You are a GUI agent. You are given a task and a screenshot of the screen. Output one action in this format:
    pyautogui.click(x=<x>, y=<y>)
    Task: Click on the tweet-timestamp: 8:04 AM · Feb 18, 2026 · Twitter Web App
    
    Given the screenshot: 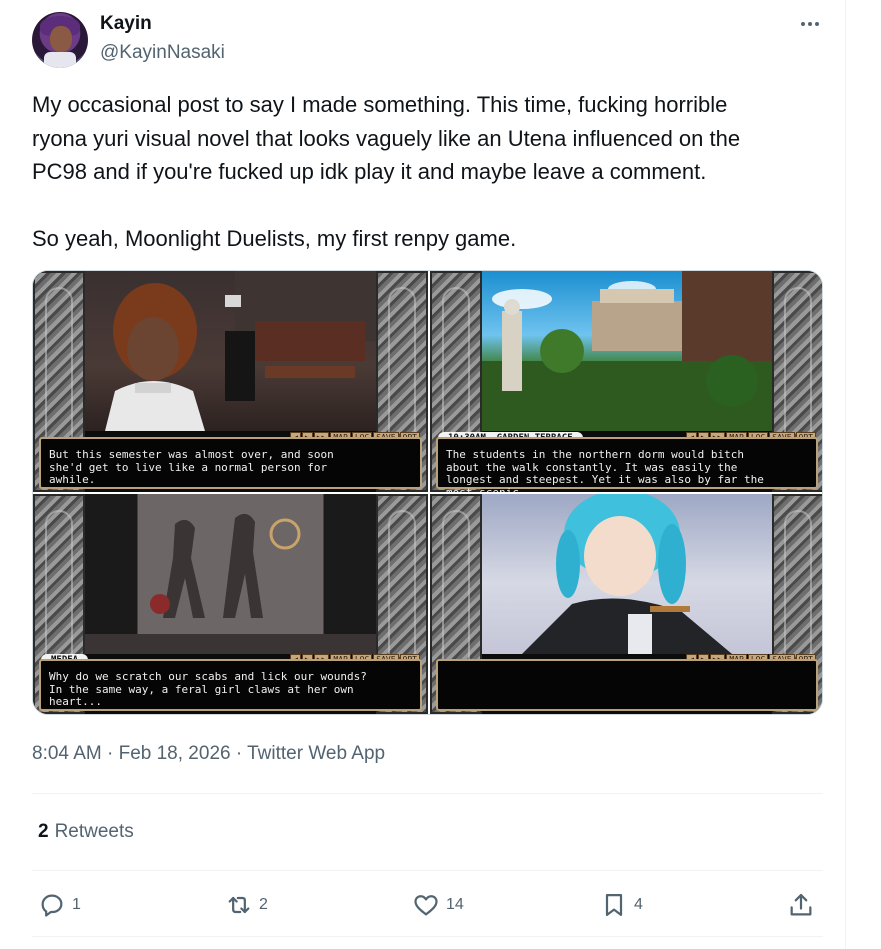 What is the action you would take?
    pyautogui.click(x=208, y=754)
    